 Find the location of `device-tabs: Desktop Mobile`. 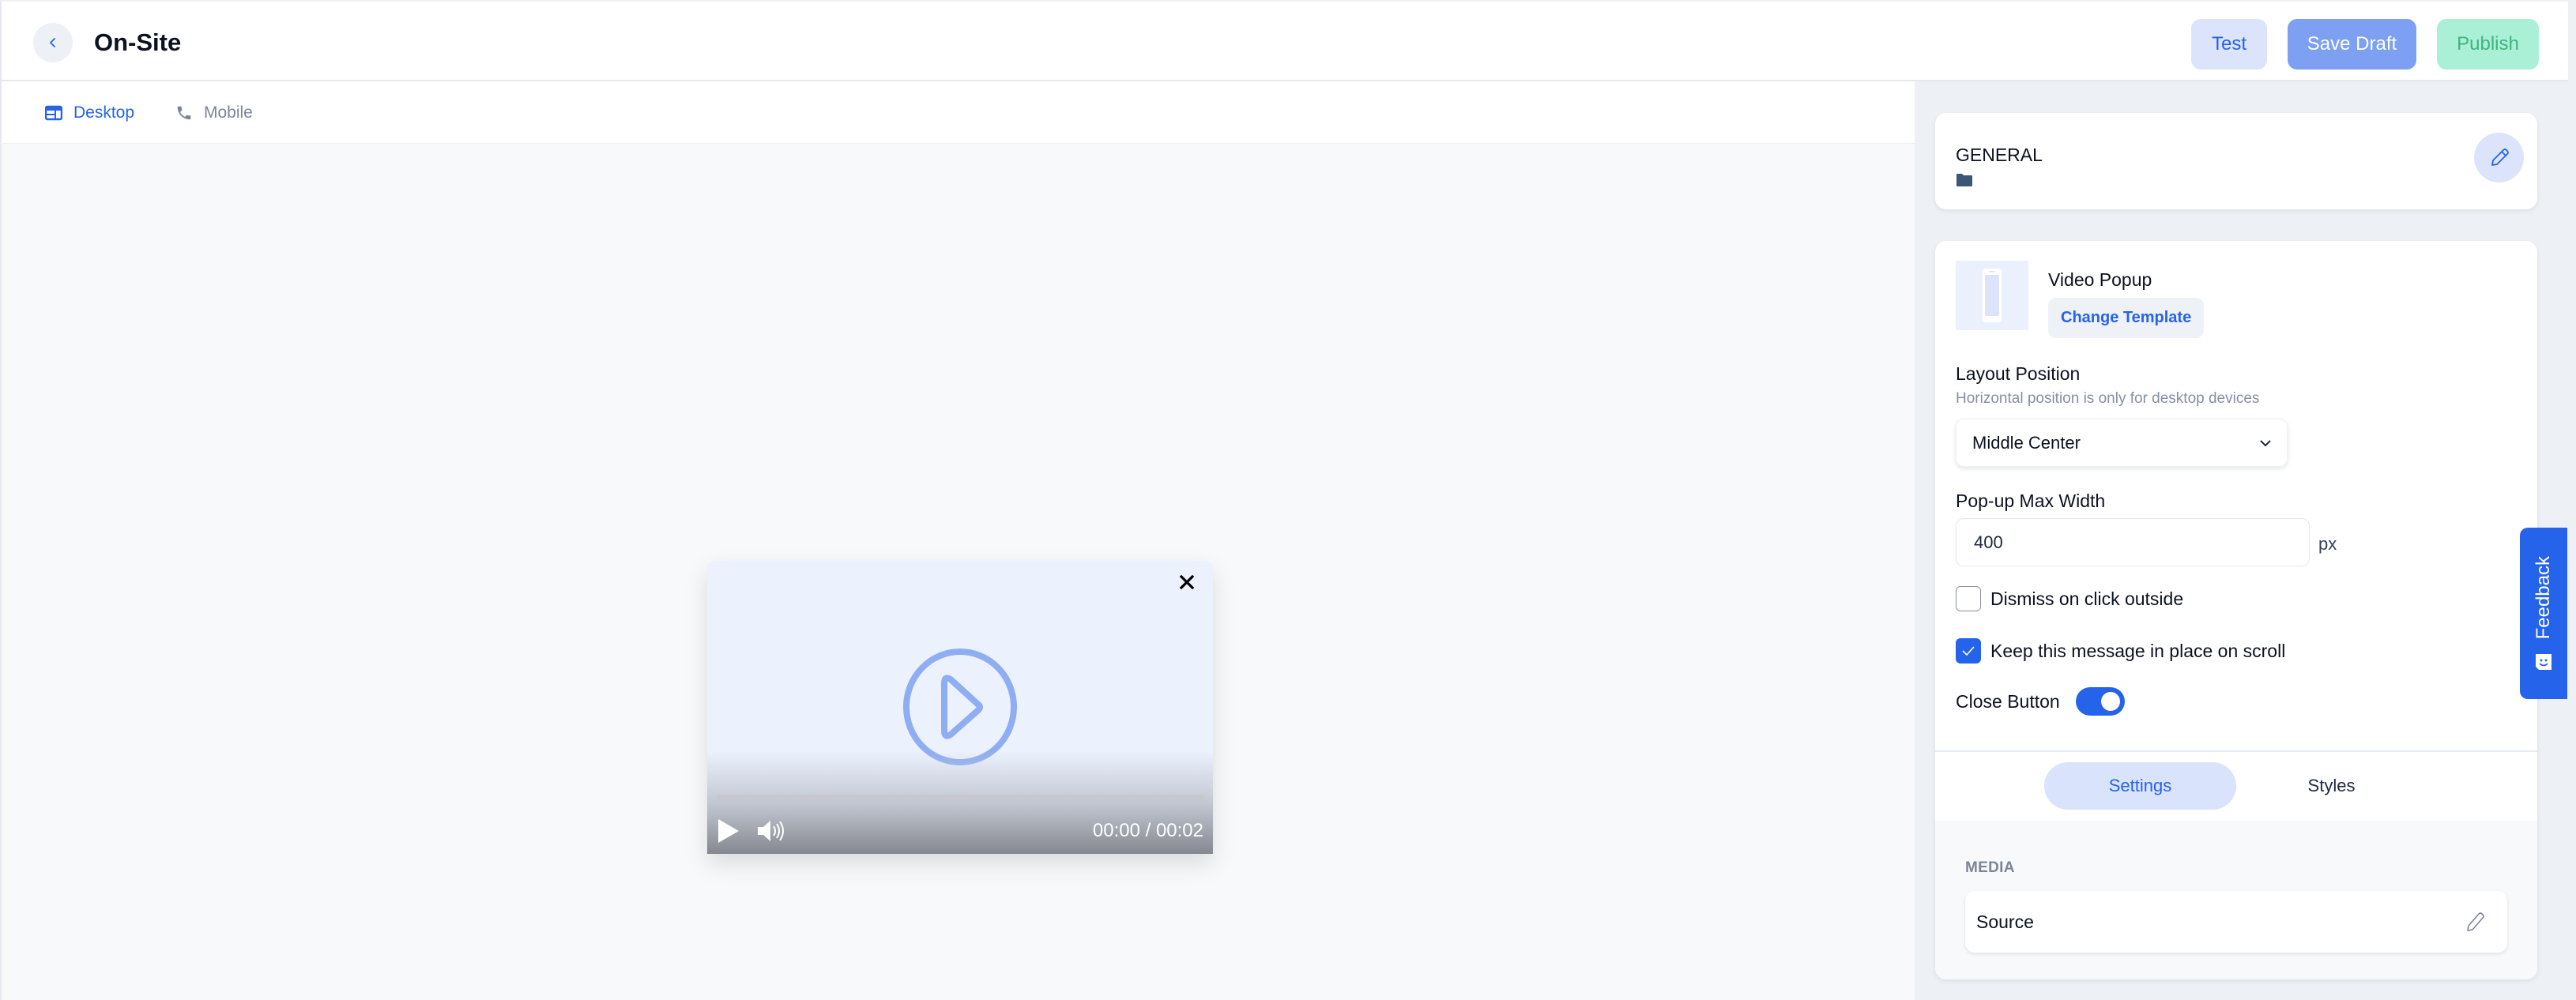

device-tabs: Desktop Mobile is located at coordinates (957, 113).